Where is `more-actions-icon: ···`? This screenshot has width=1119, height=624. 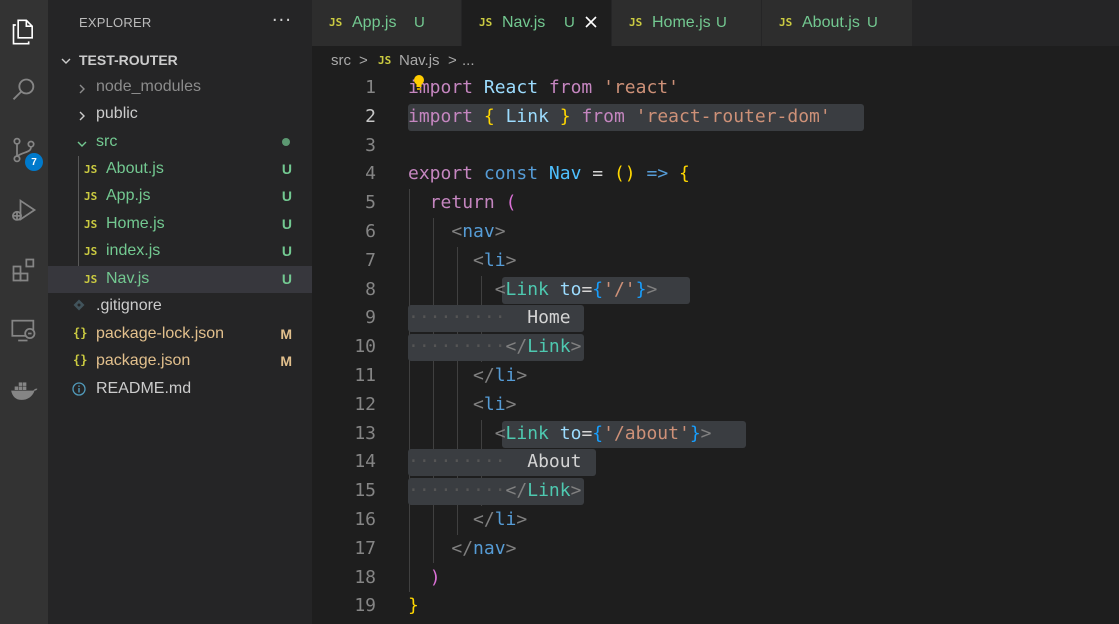
more-actions-icon: ··· is located at coordinates (282, 20).